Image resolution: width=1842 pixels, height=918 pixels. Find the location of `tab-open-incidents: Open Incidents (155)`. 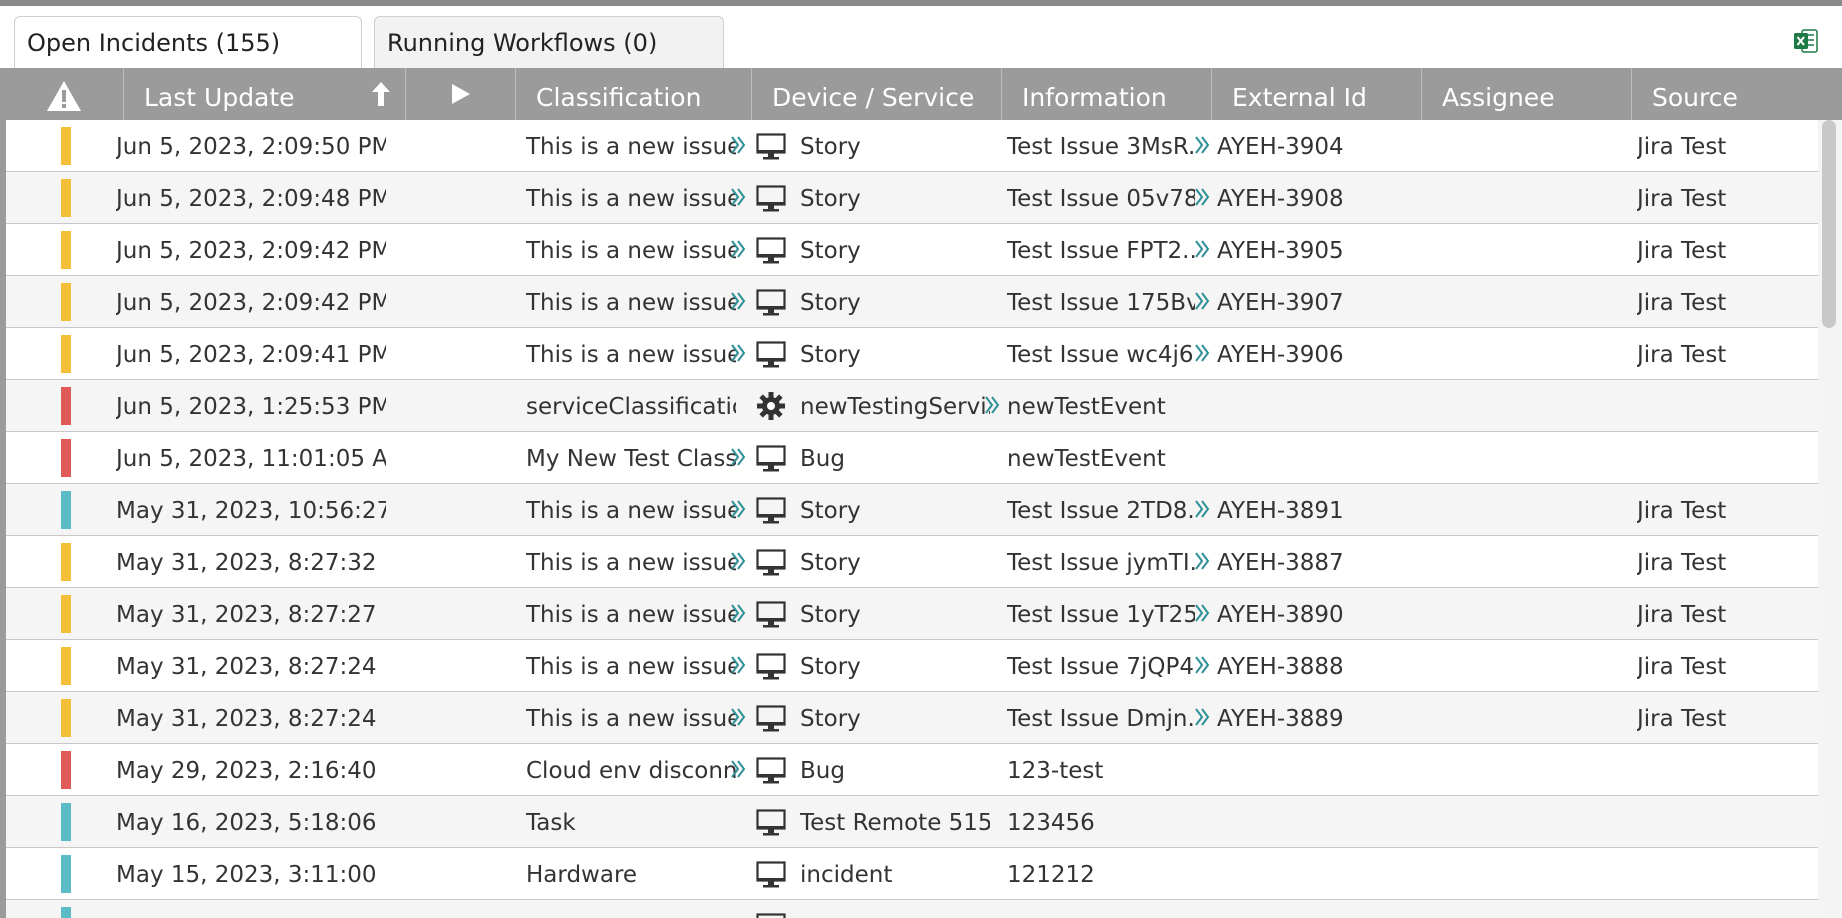

tab-open-incidents: Open Incidents (155) is located at coordinates (188, 42).